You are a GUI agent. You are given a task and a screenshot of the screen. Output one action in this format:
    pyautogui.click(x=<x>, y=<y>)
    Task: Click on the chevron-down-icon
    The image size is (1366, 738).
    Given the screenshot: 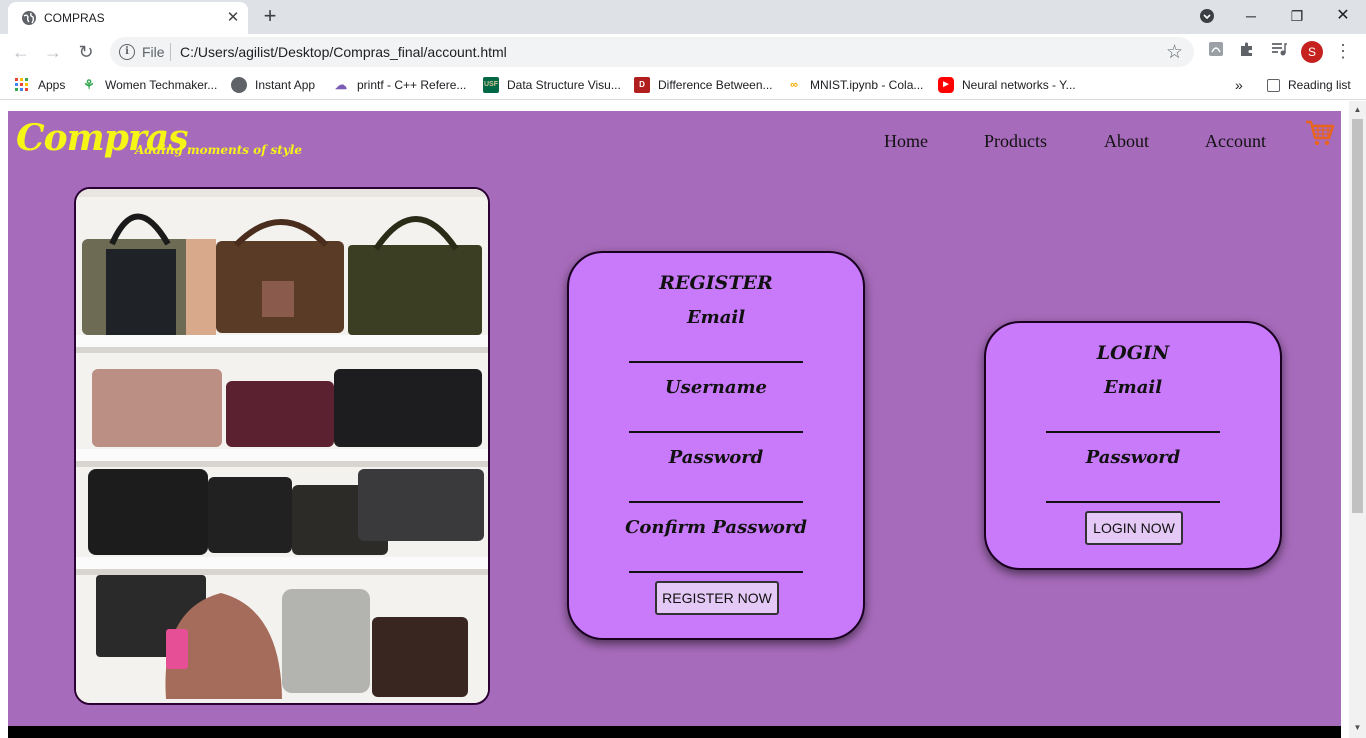 What is the action you would take?
    pyautogui.click(x=1207, y=16)
    